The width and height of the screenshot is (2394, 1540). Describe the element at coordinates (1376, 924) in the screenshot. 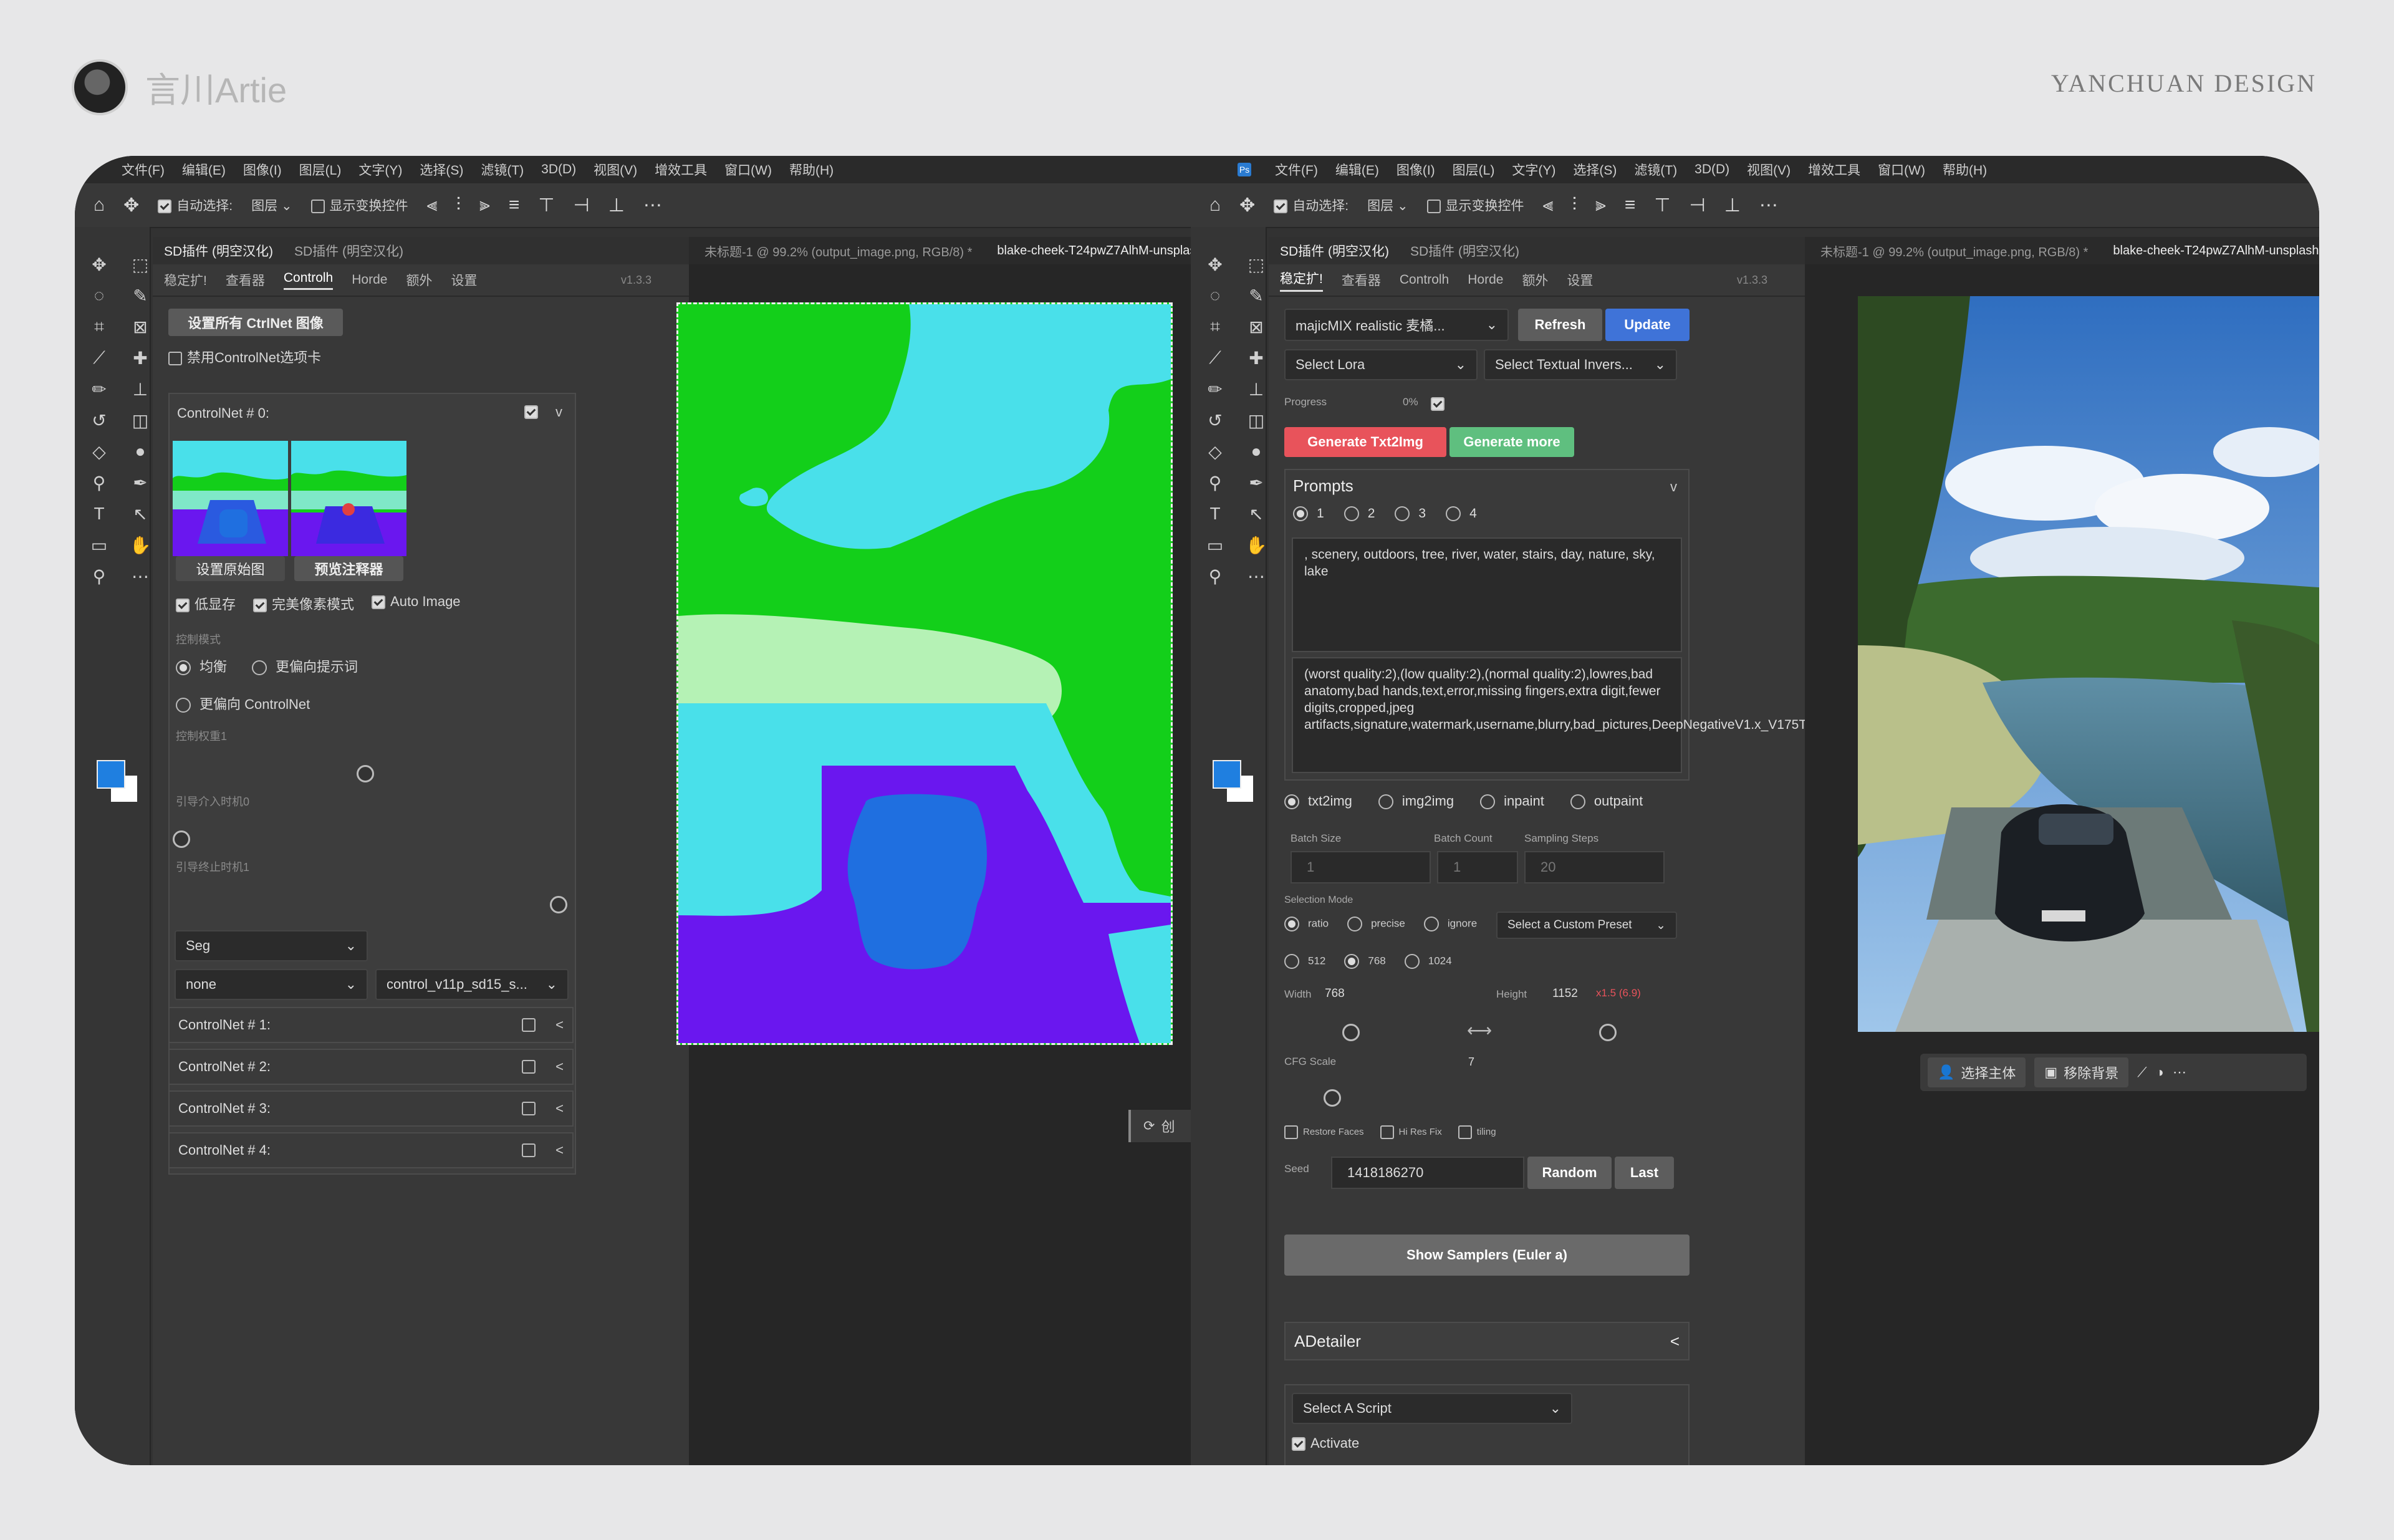

I see `sel-precise-radio: precise` at that location.